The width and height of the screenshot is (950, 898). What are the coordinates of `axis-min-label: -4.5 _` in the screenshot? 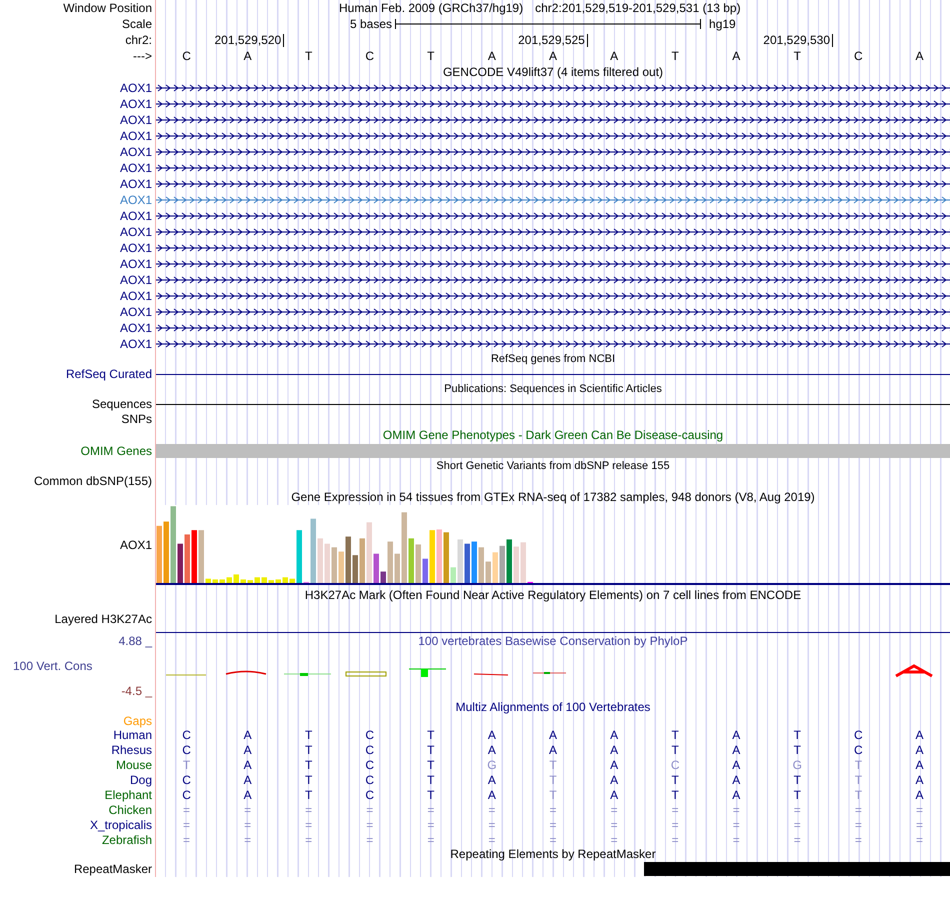 It's located at (136, 691).